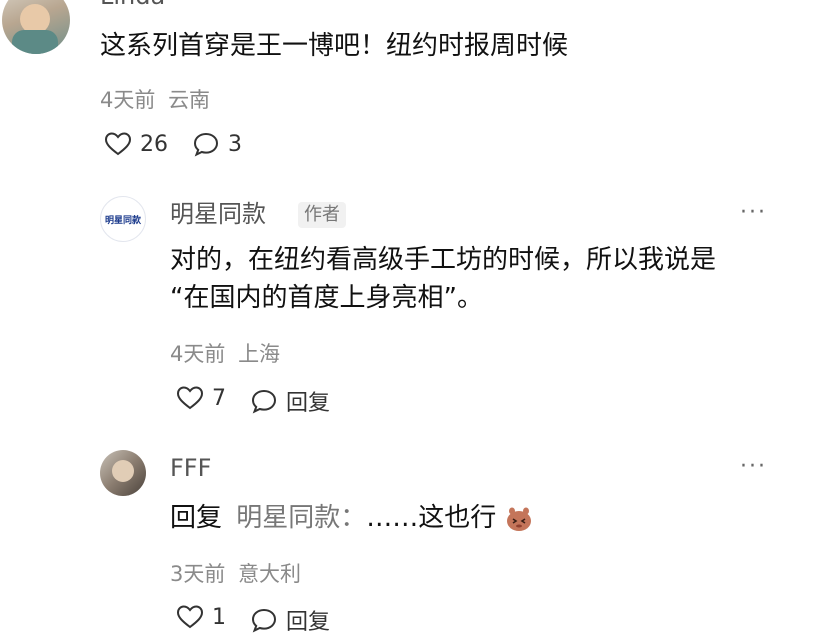  I want to click on reply-text: 回复 明星同款：……这也行, so click(351, 518).